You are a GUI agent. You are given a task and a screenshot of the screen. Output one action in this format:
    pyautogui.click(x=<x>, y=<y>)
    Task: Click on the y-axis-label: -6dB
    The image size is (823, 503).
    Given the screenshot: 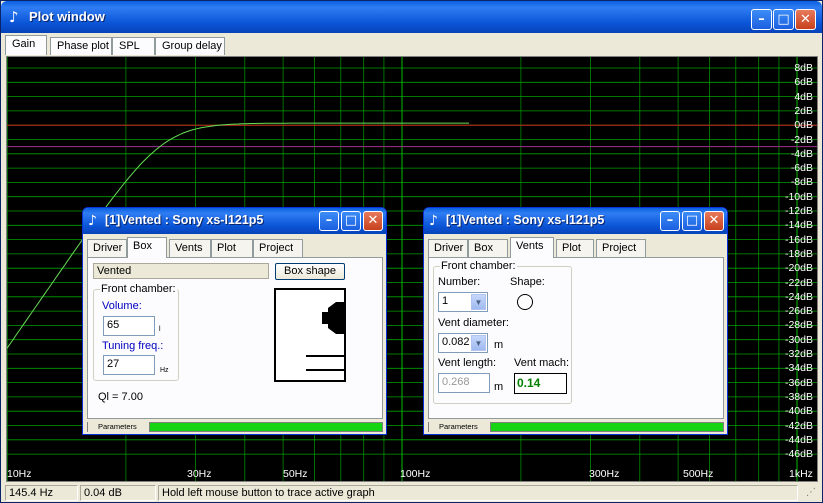 What is the action you would take?
    pyautogui.click(x=801, y=168)
    